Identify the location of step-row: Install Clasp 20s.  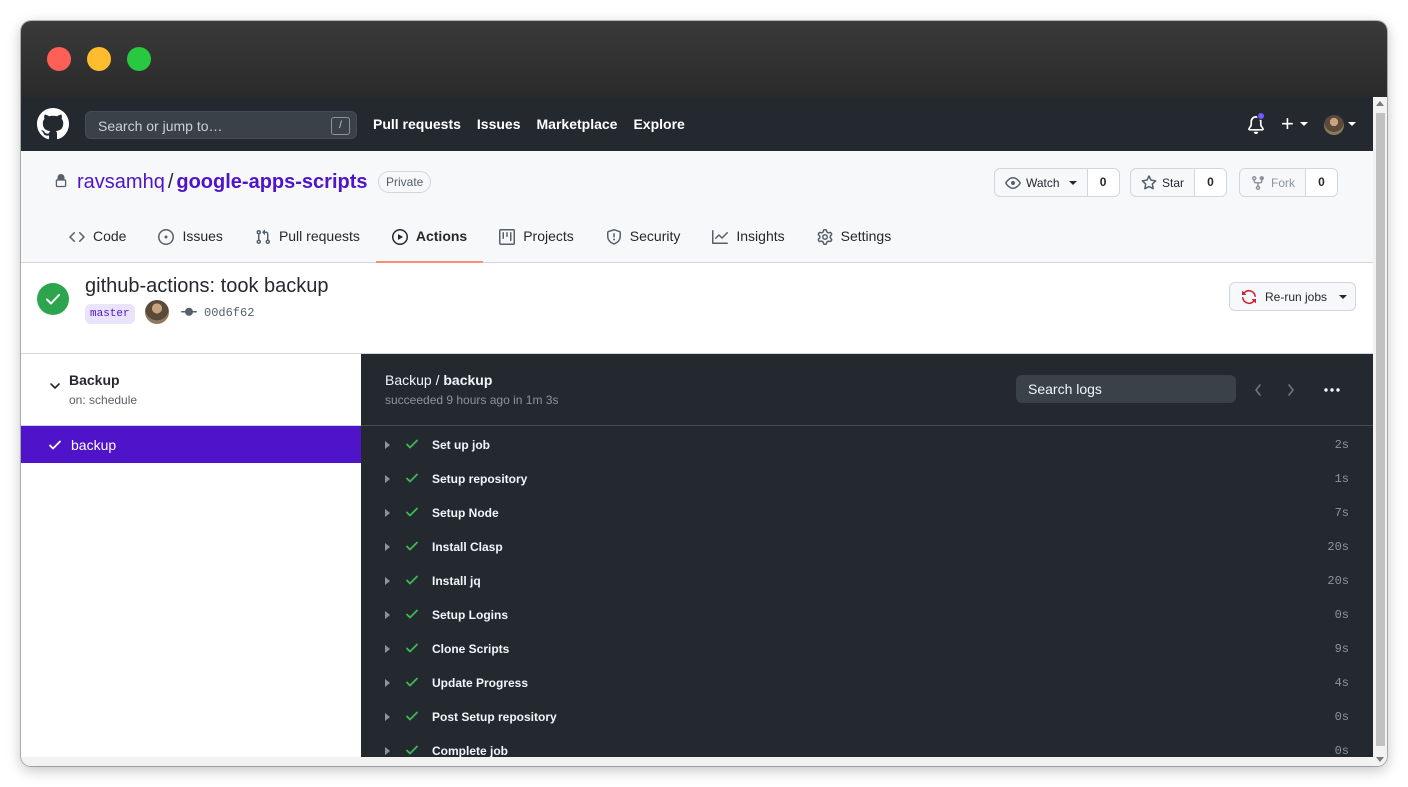
(867, 545).